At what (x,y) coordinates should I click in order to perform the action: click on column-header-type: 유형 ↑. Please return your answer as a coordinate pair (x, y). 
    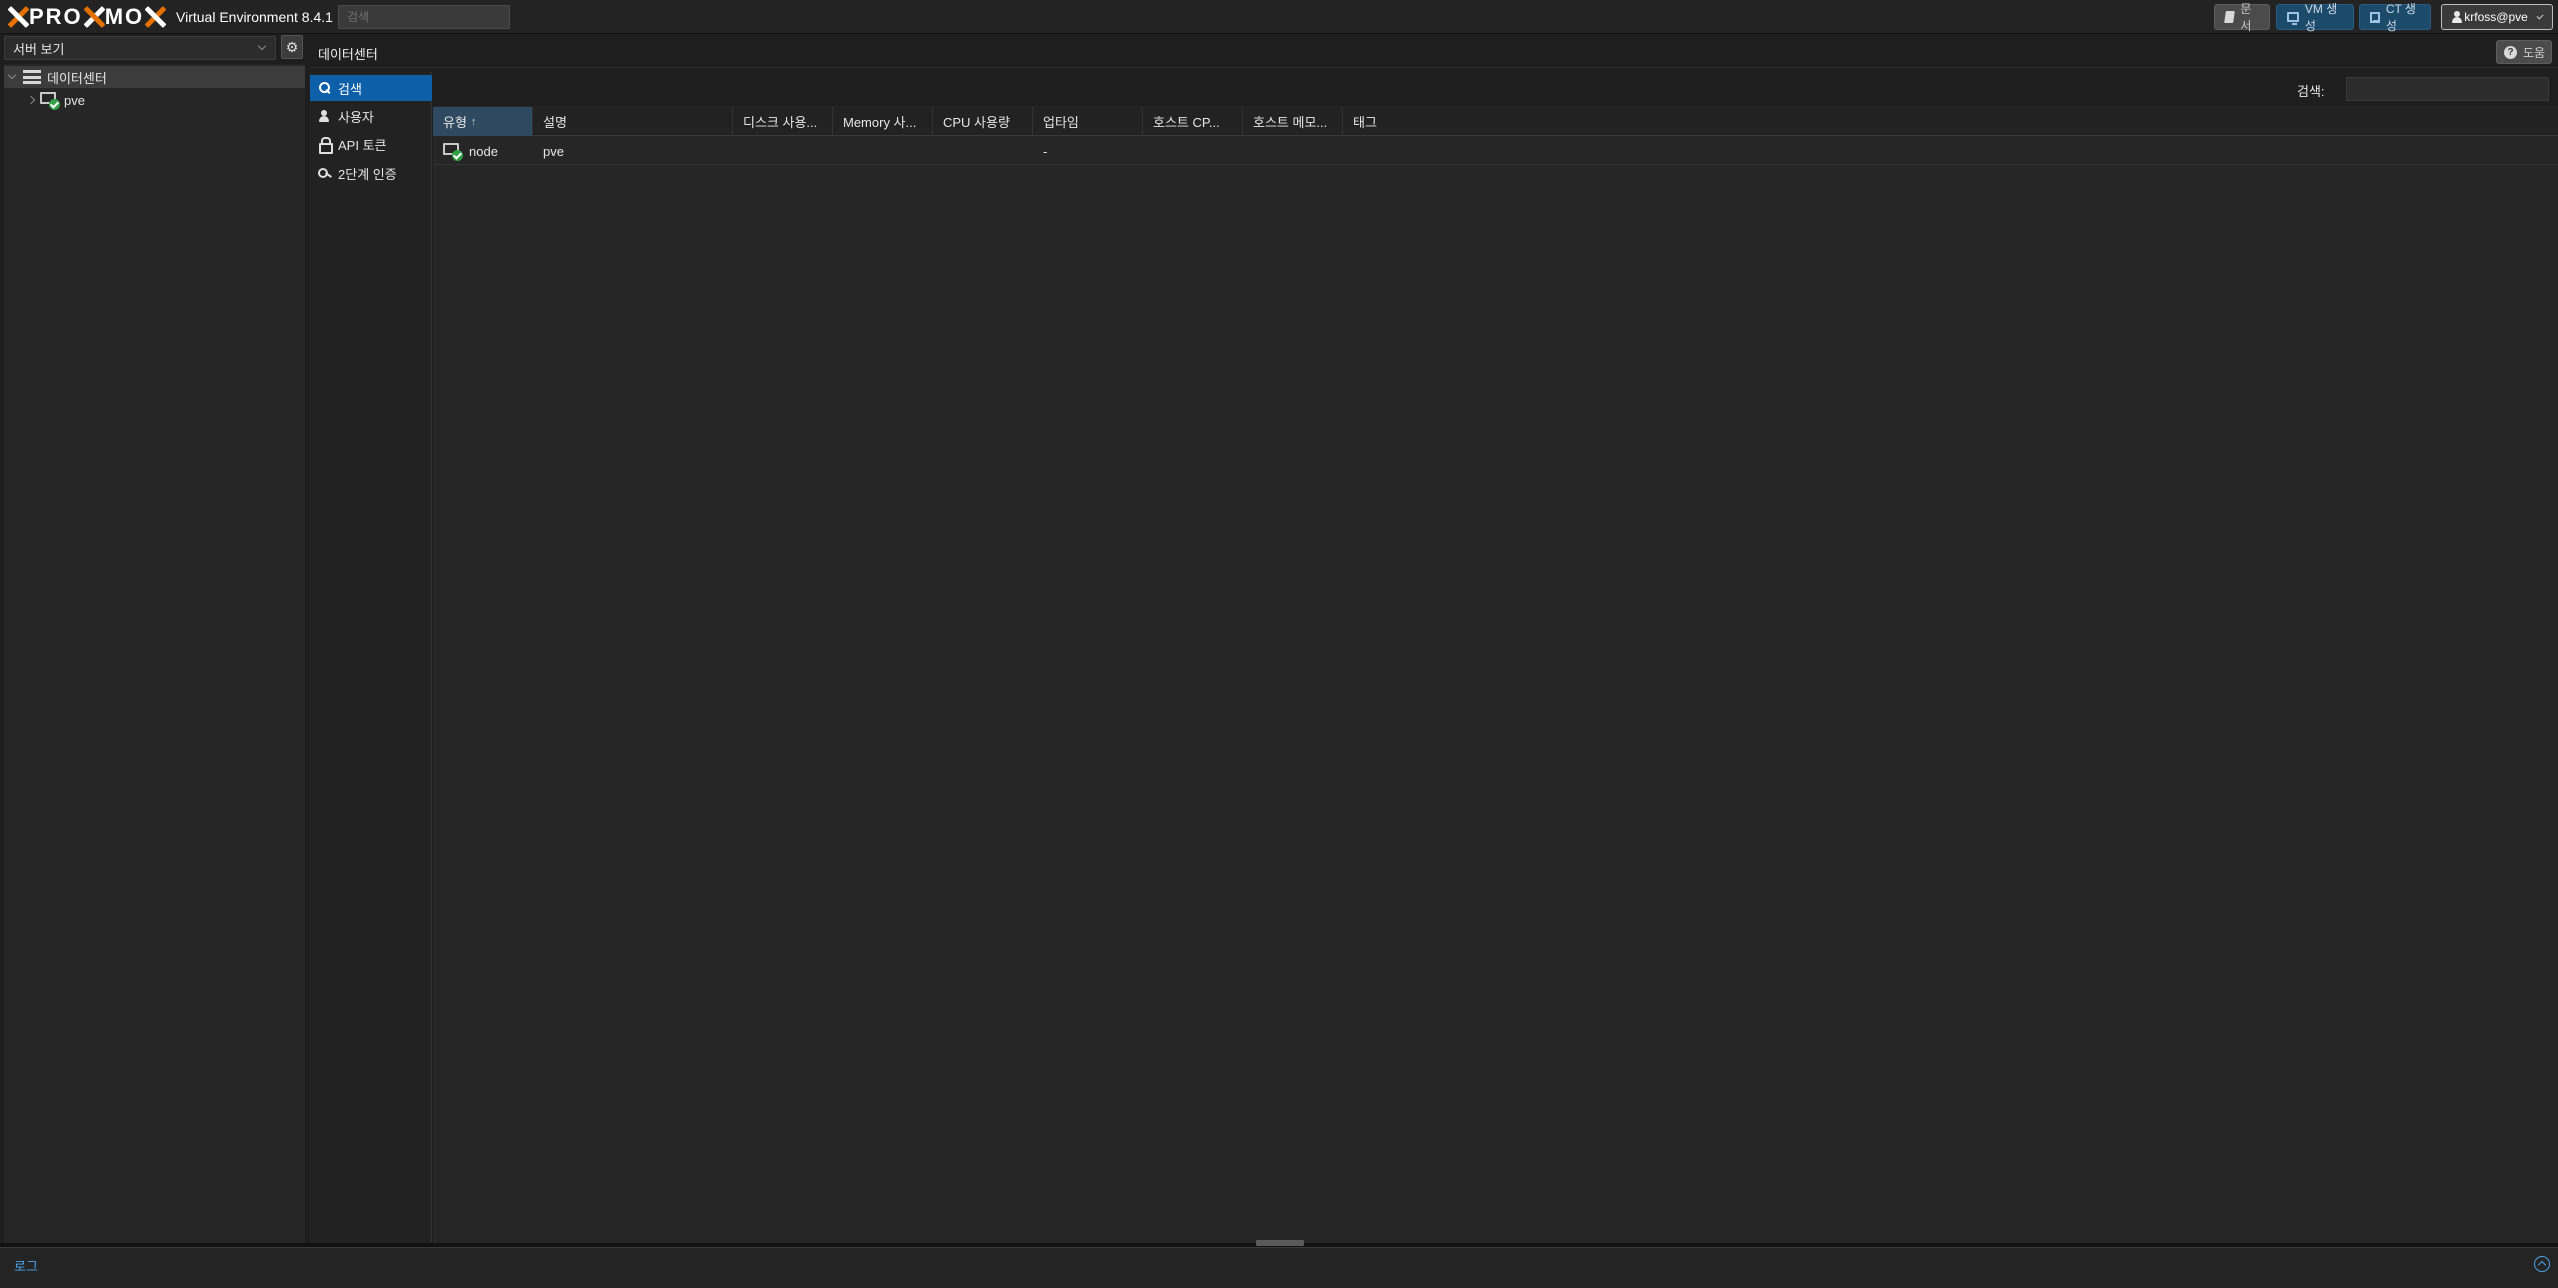
    Looking at the image, I should click on (483, 121).